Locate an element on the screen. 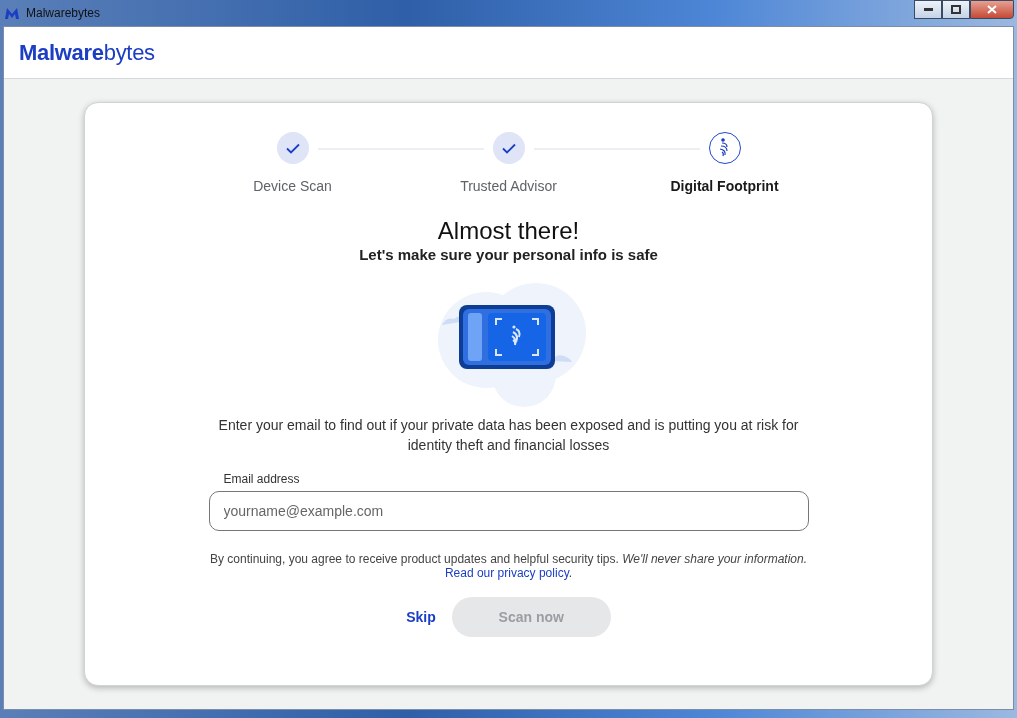  step-label: Digital Footprint is located at coordinates (724, 186).